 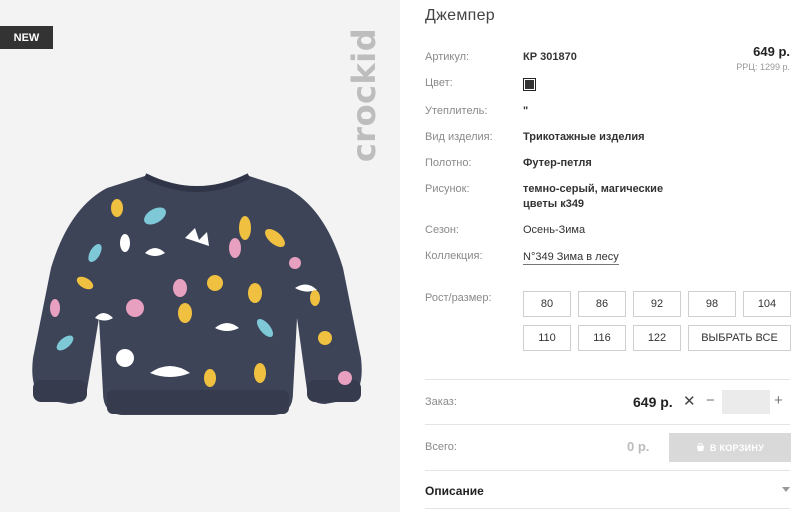 I want to click on insulation-label: Утеплитель:, so click(x=456, y=111).